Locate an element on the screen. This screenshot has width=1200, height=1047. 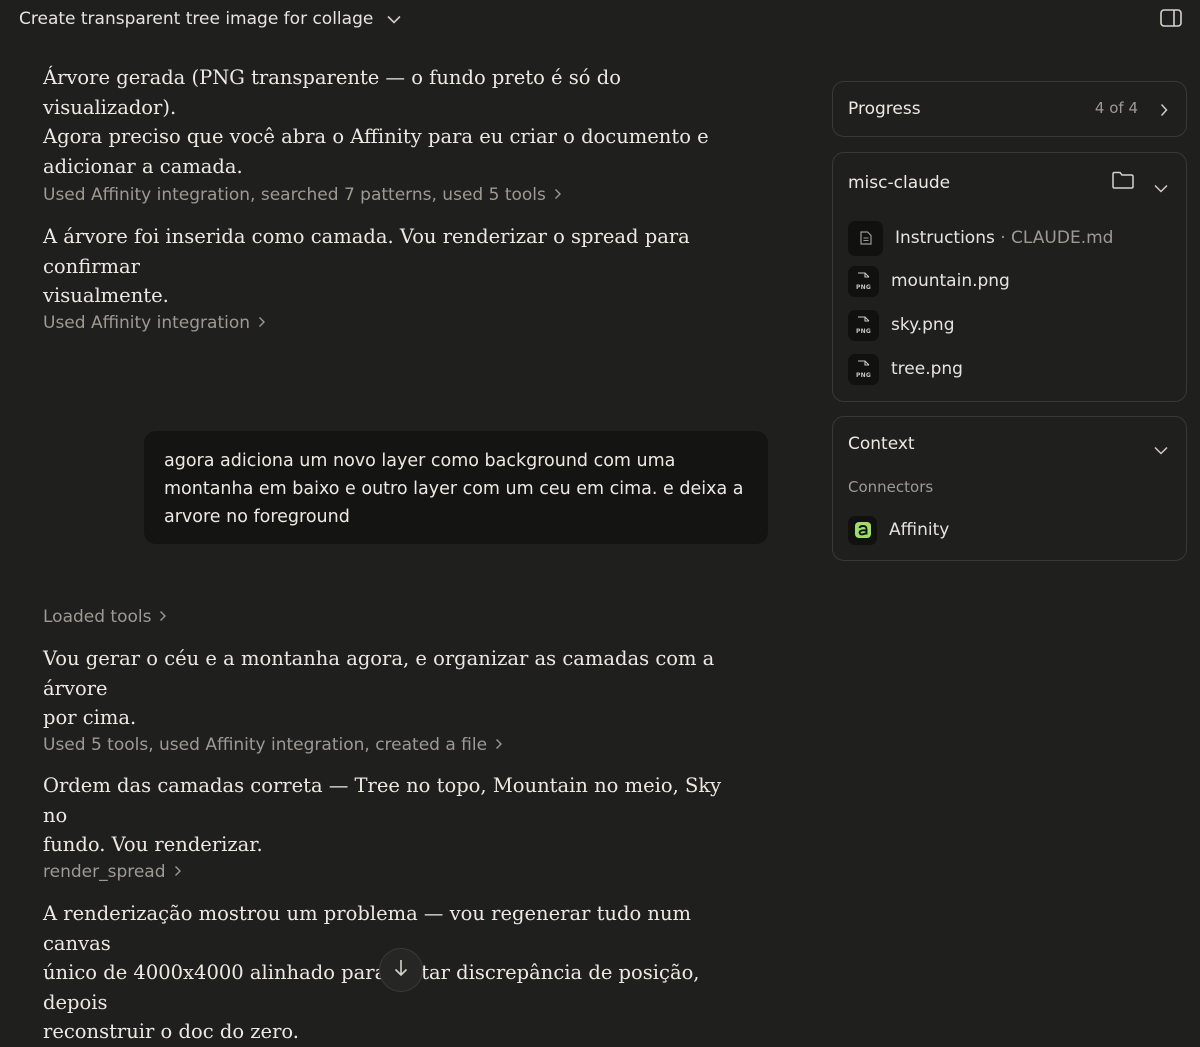
message-line: fundo. Vou renderizar. is located at coordinates (153, 844).